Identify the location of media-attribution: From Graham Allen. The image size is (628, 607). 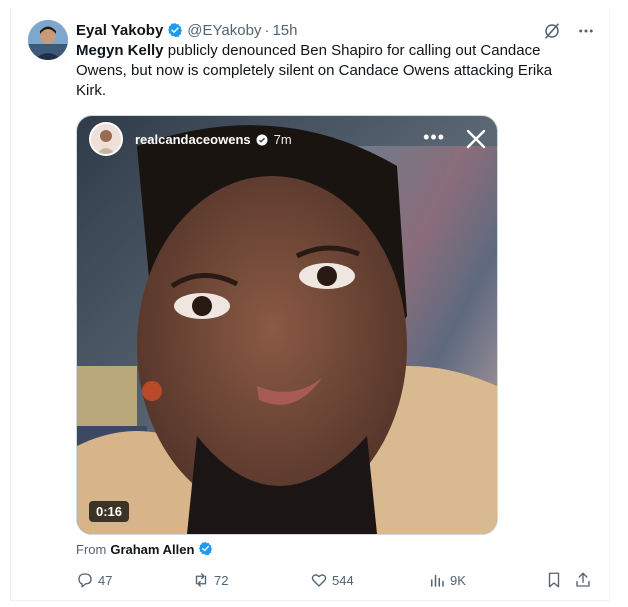
(147, 549).